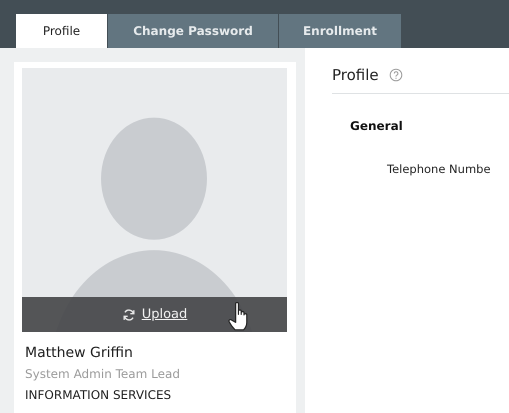 The height and width of the screenshot is (413, 509). Describe the element at coordinates (165, 314) in the screenshot. I see `upload-link: Upload` at that location.